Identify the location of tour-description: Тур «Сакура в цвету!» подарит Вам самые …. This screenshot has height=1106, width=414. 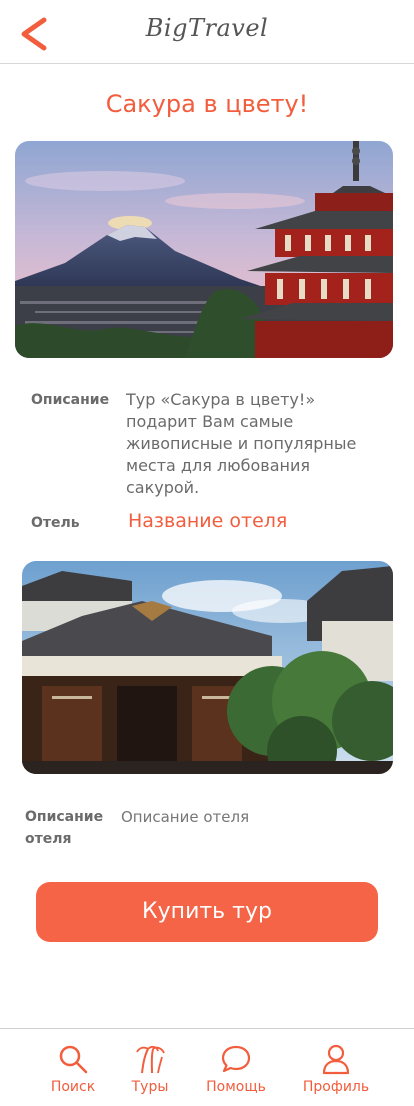
(241, 443).